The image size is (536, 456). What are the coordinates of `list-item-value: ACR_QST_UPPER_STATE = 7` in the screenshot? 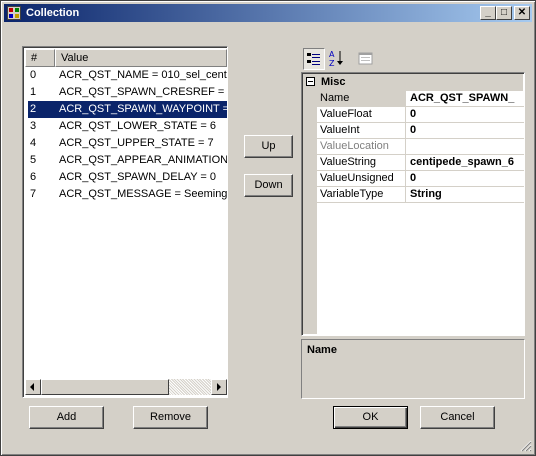 It's located at (136, 143).